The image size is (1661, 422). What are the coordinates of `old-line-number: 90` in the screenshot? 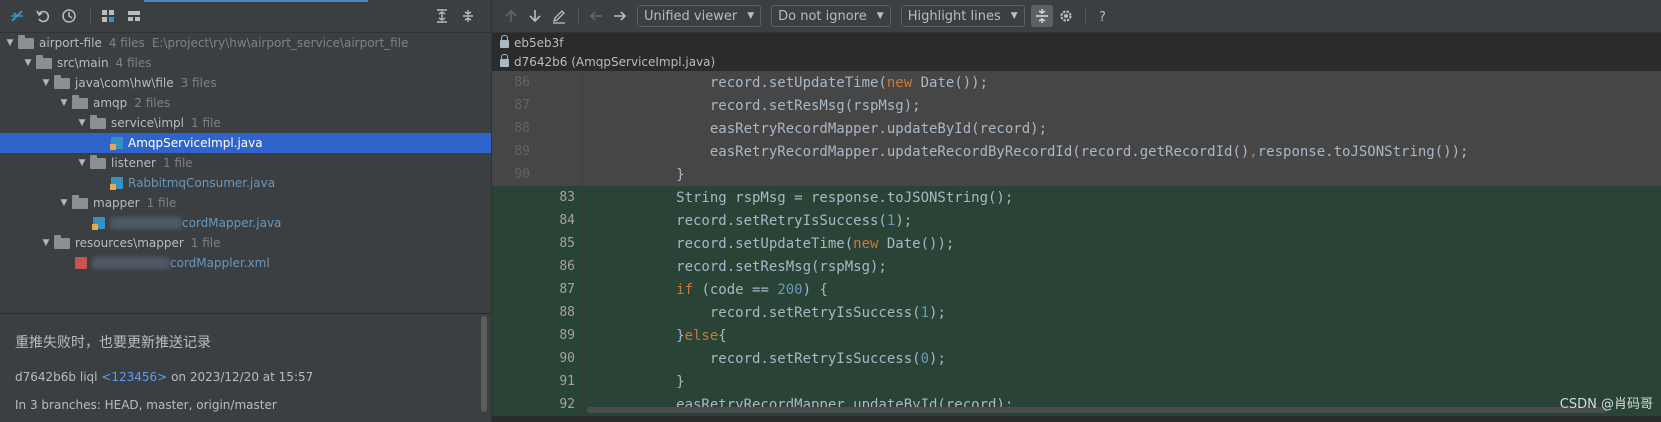 It's located at (522, 174).